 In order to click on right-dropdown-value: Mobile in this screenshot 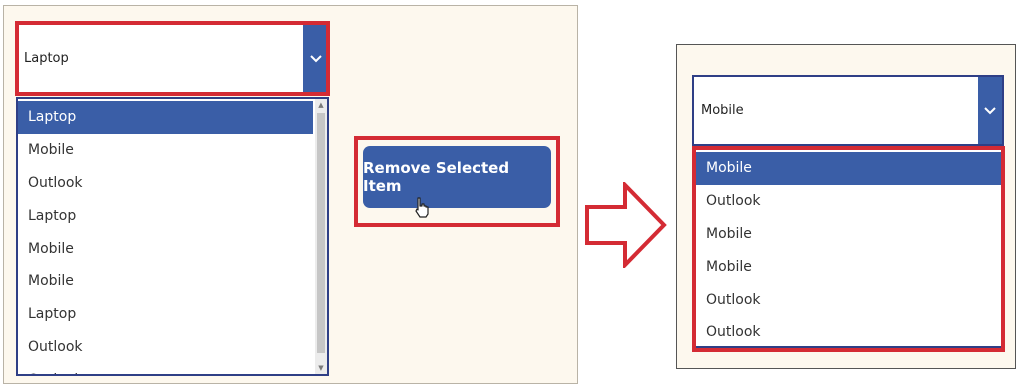, I will do `click(722, 110)`.